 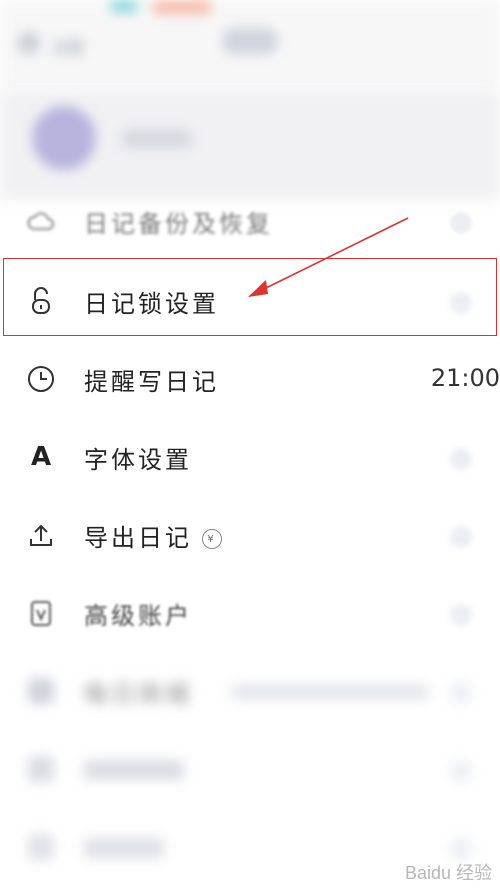 What do you see at coordinates (328, 257) in the screenshot?
I see `annotation-arrow-icon` at bounding box center [328, 257].